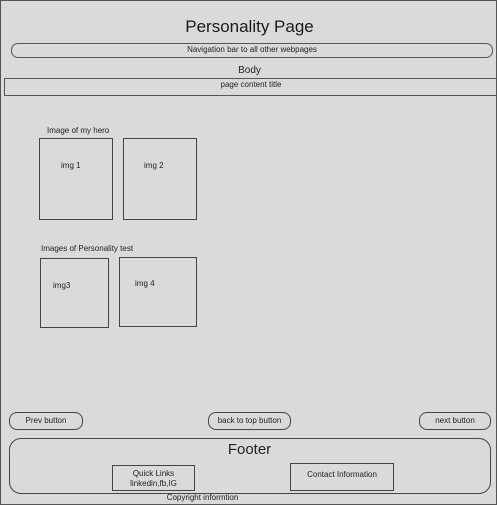 The image size is (497, 505). What do you see at coordinates (250, 87) in the screenshot?
I see `content-title-bar: page content title` at bounding box center [250, 87].